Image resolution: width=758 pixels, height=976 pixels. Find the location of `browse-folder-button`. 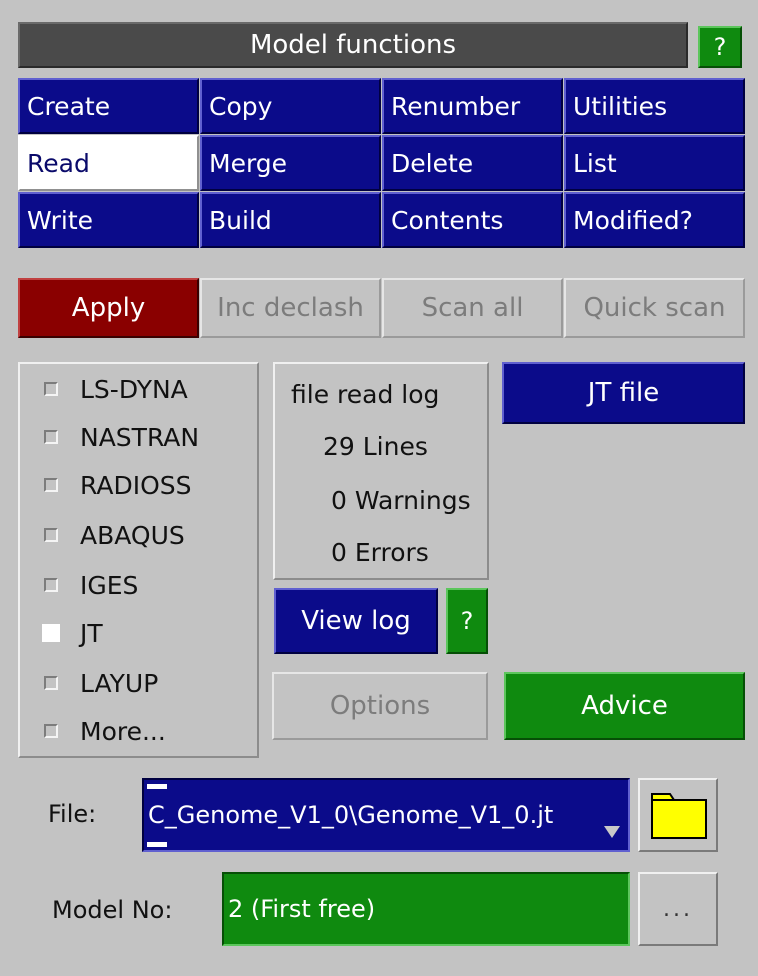

browse-folder-button is located at coordinates (678, 815).